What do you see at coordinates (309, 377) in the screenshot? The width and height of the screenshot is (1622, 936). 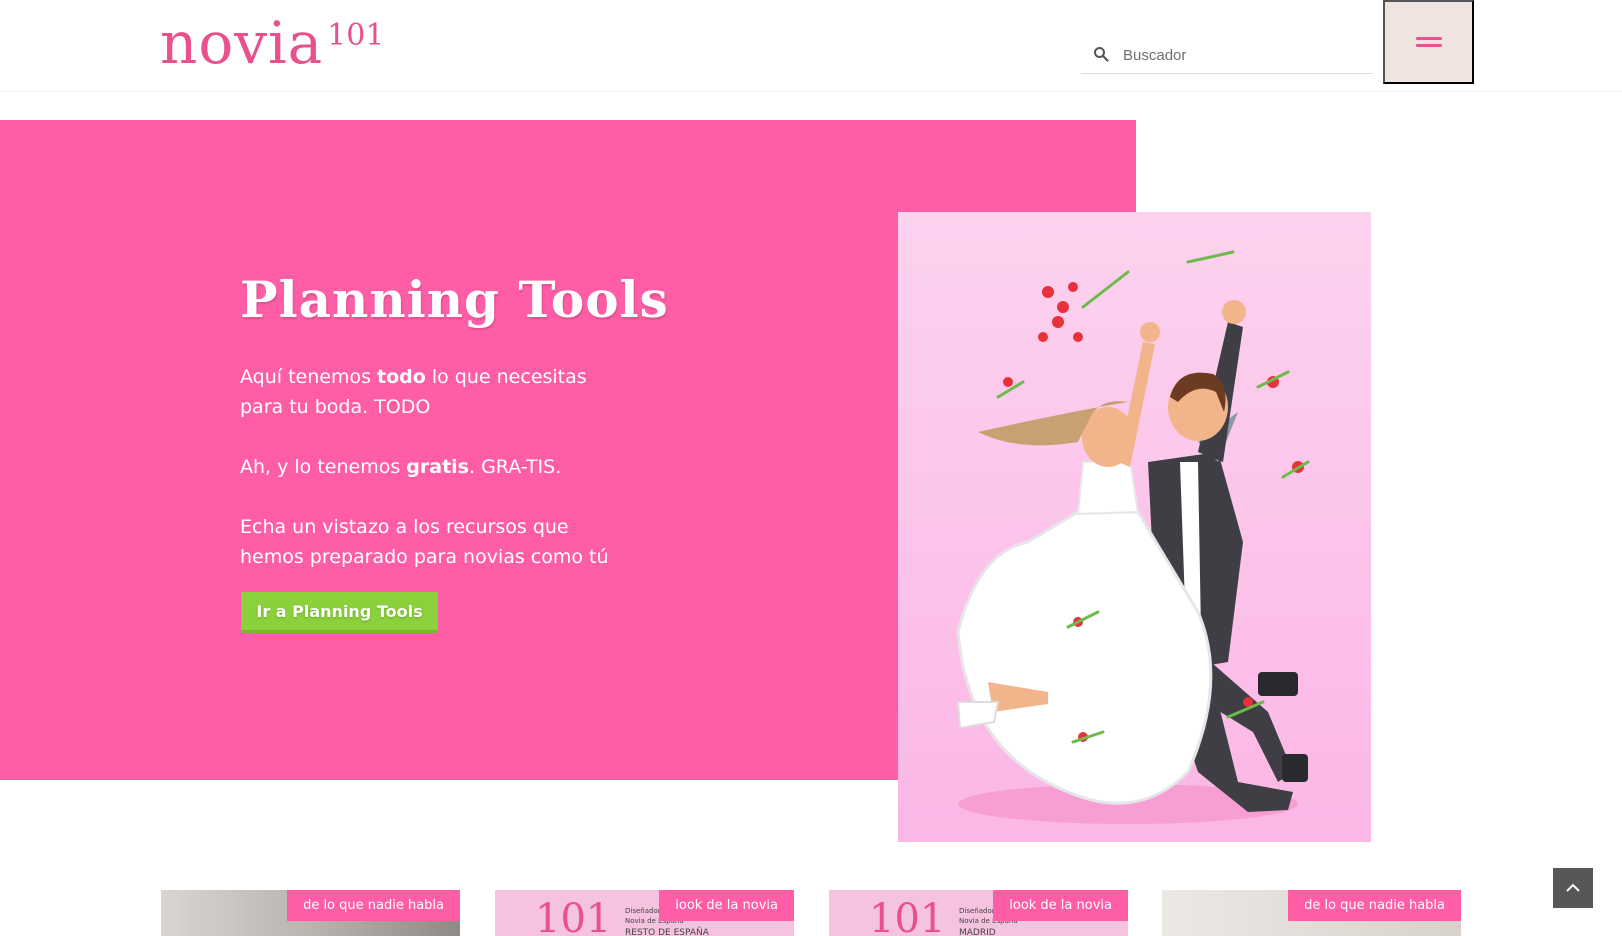 I see `p1-text: Aquí tenemos` at bounding box center [309, 377].